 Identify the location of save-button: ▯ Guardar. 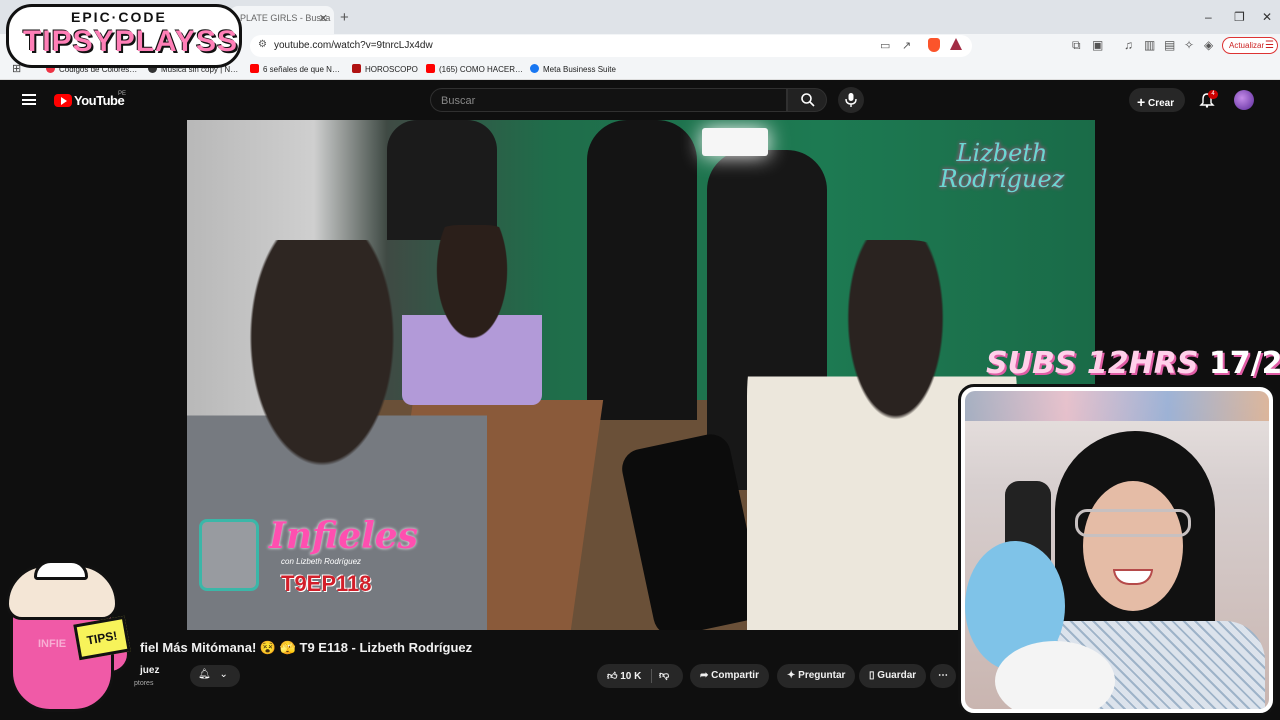
(893, 676).